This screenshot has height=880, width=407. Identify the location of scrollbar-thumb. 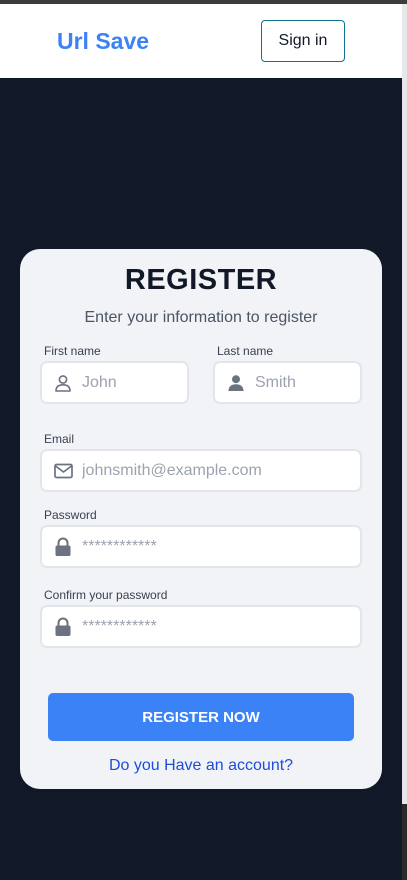
(404, 404).